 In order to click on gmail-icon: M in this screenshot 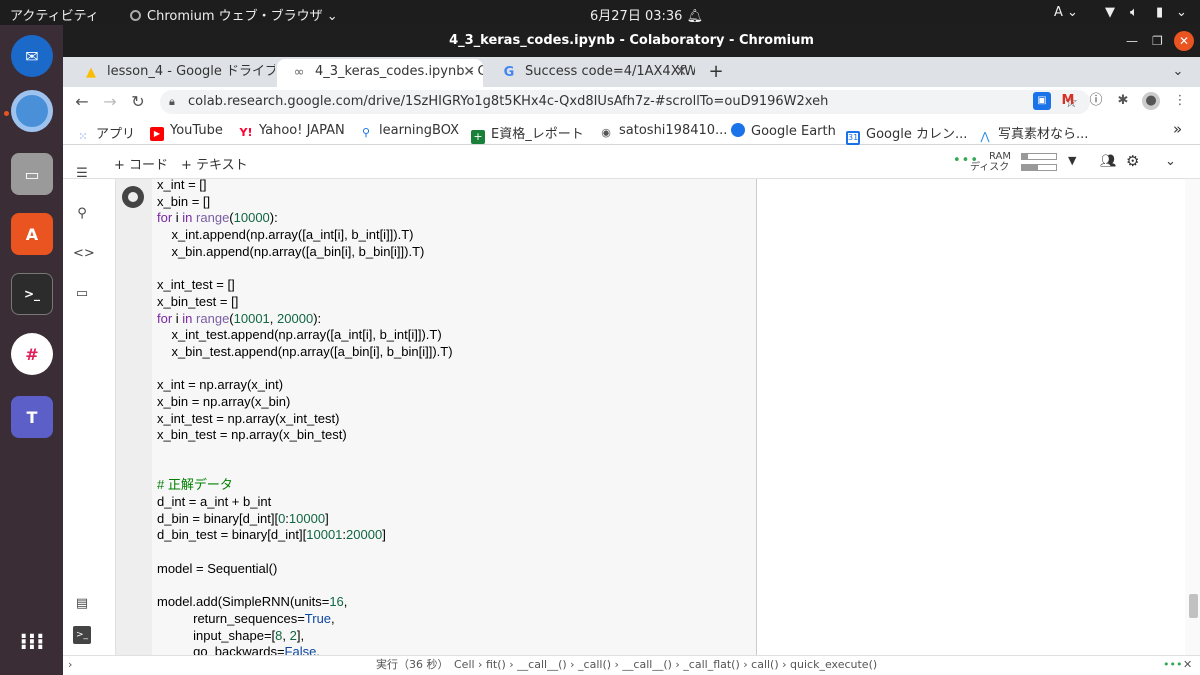, I will do `click(1068, 101)`.